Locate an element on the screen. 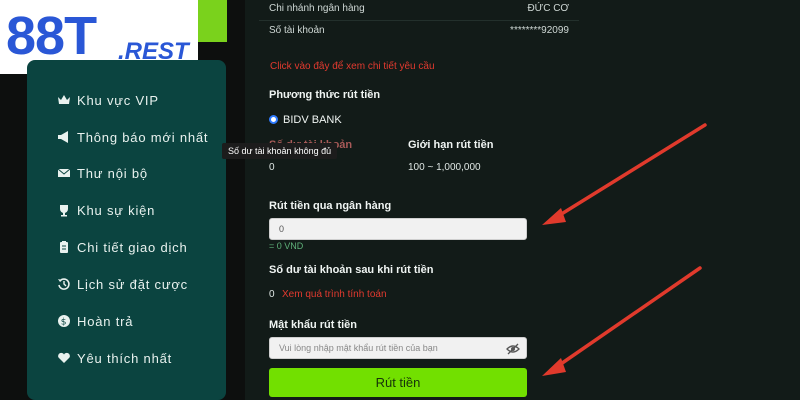 The image size is (800, 400). sidebar-item-favorites: Yêu thích nhất is located at coordinates (114, 358).